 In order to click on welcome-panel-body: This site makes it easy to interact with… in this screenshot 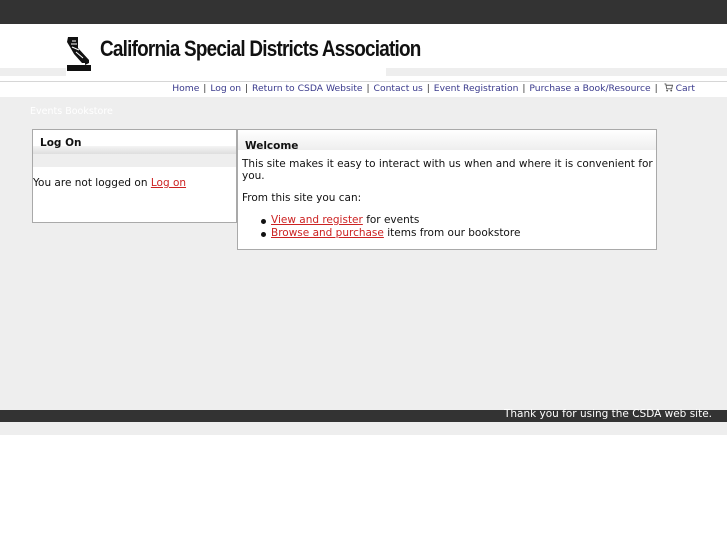, I will do `click(447, 194)`.